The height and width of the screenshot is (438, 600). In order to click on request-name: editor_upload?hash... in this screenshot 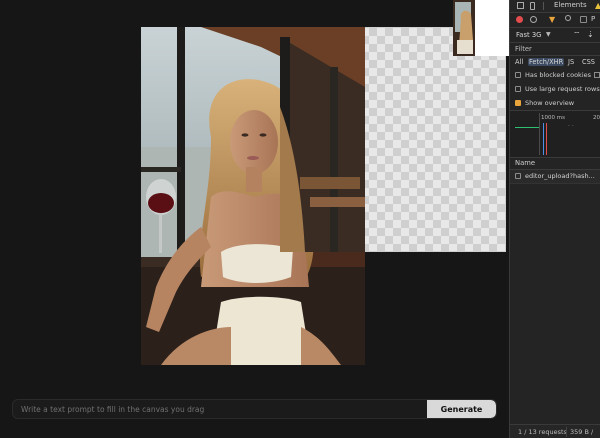, I will do `click(560, 176)`.